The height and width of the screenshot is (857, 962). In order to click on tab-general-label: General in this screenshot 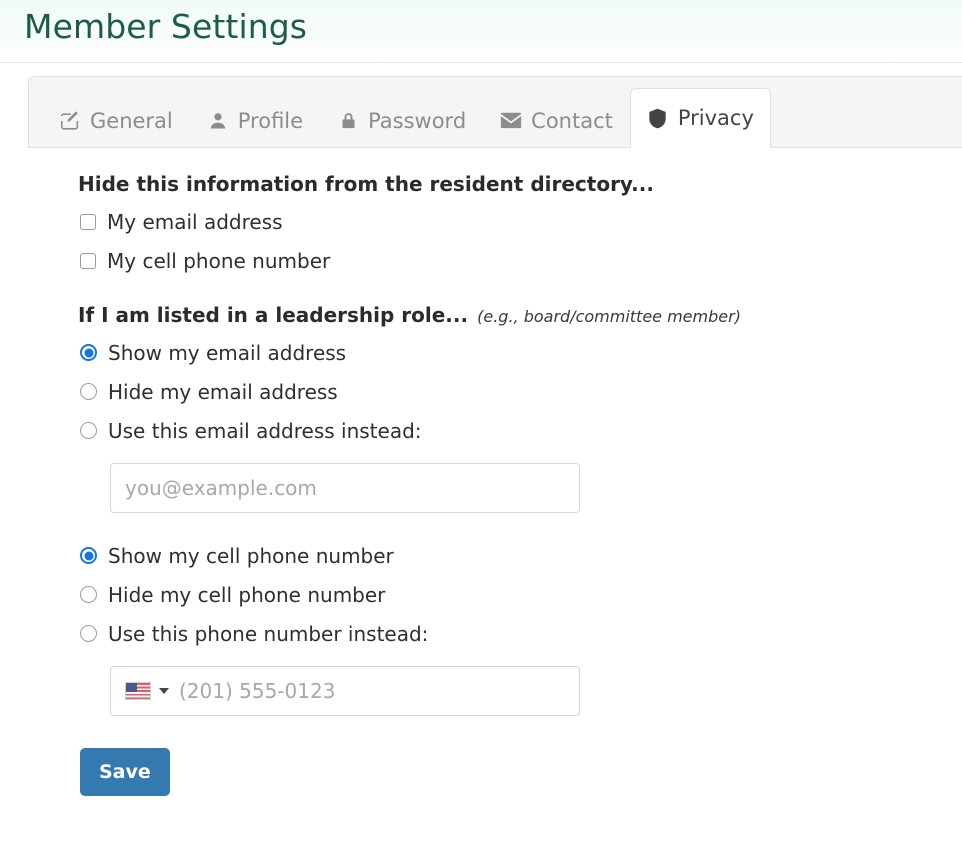, I will do `click(131, 120)`.